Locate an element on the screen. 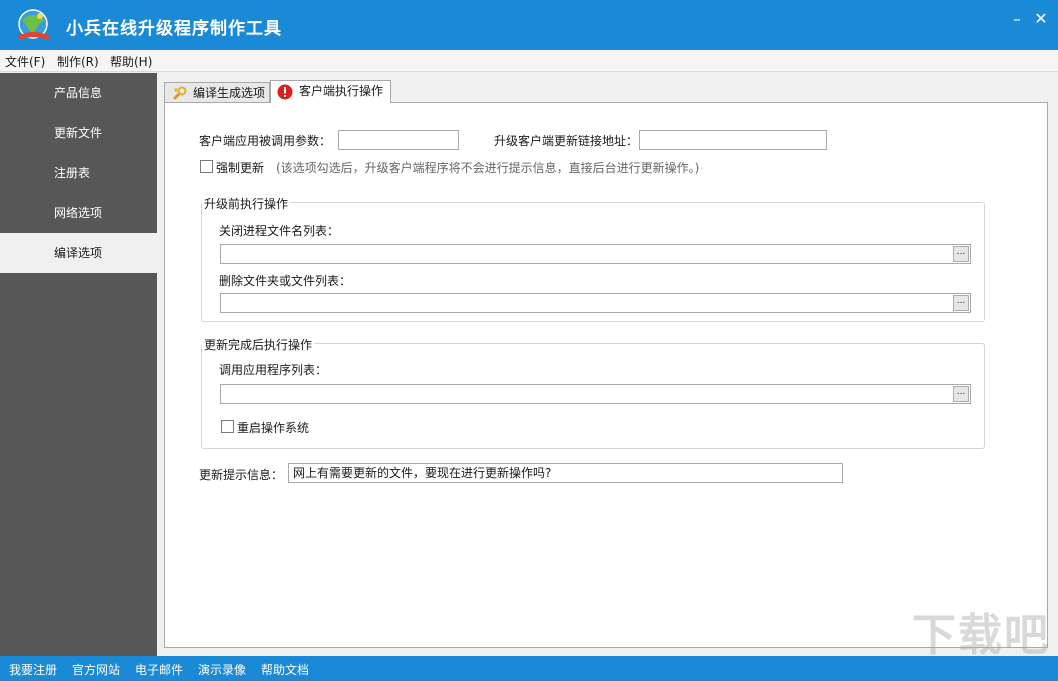 Image resolution: width=1058 pixels, height=681 pixels. close-button: ✕ is located at coordinates (1041, 19).